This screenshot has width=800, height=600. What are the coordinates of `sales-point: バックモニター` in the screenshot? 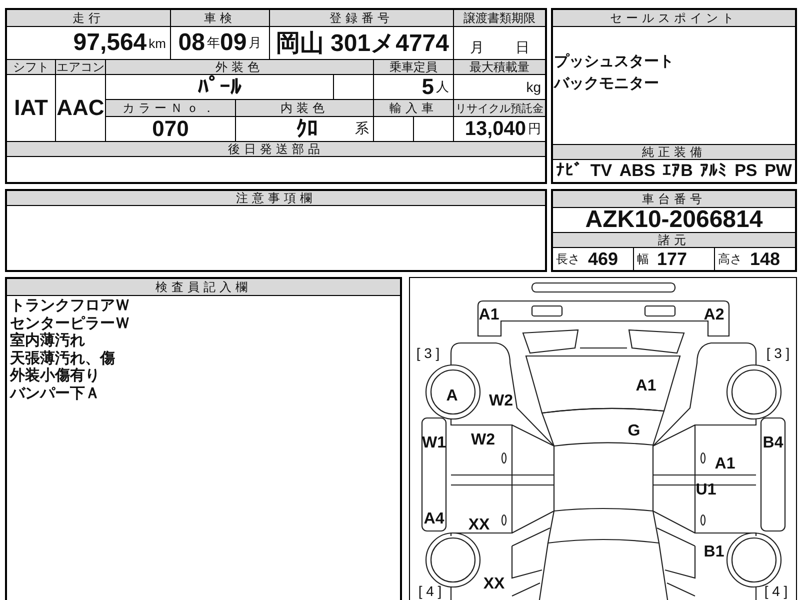 It's located at (606, 84).